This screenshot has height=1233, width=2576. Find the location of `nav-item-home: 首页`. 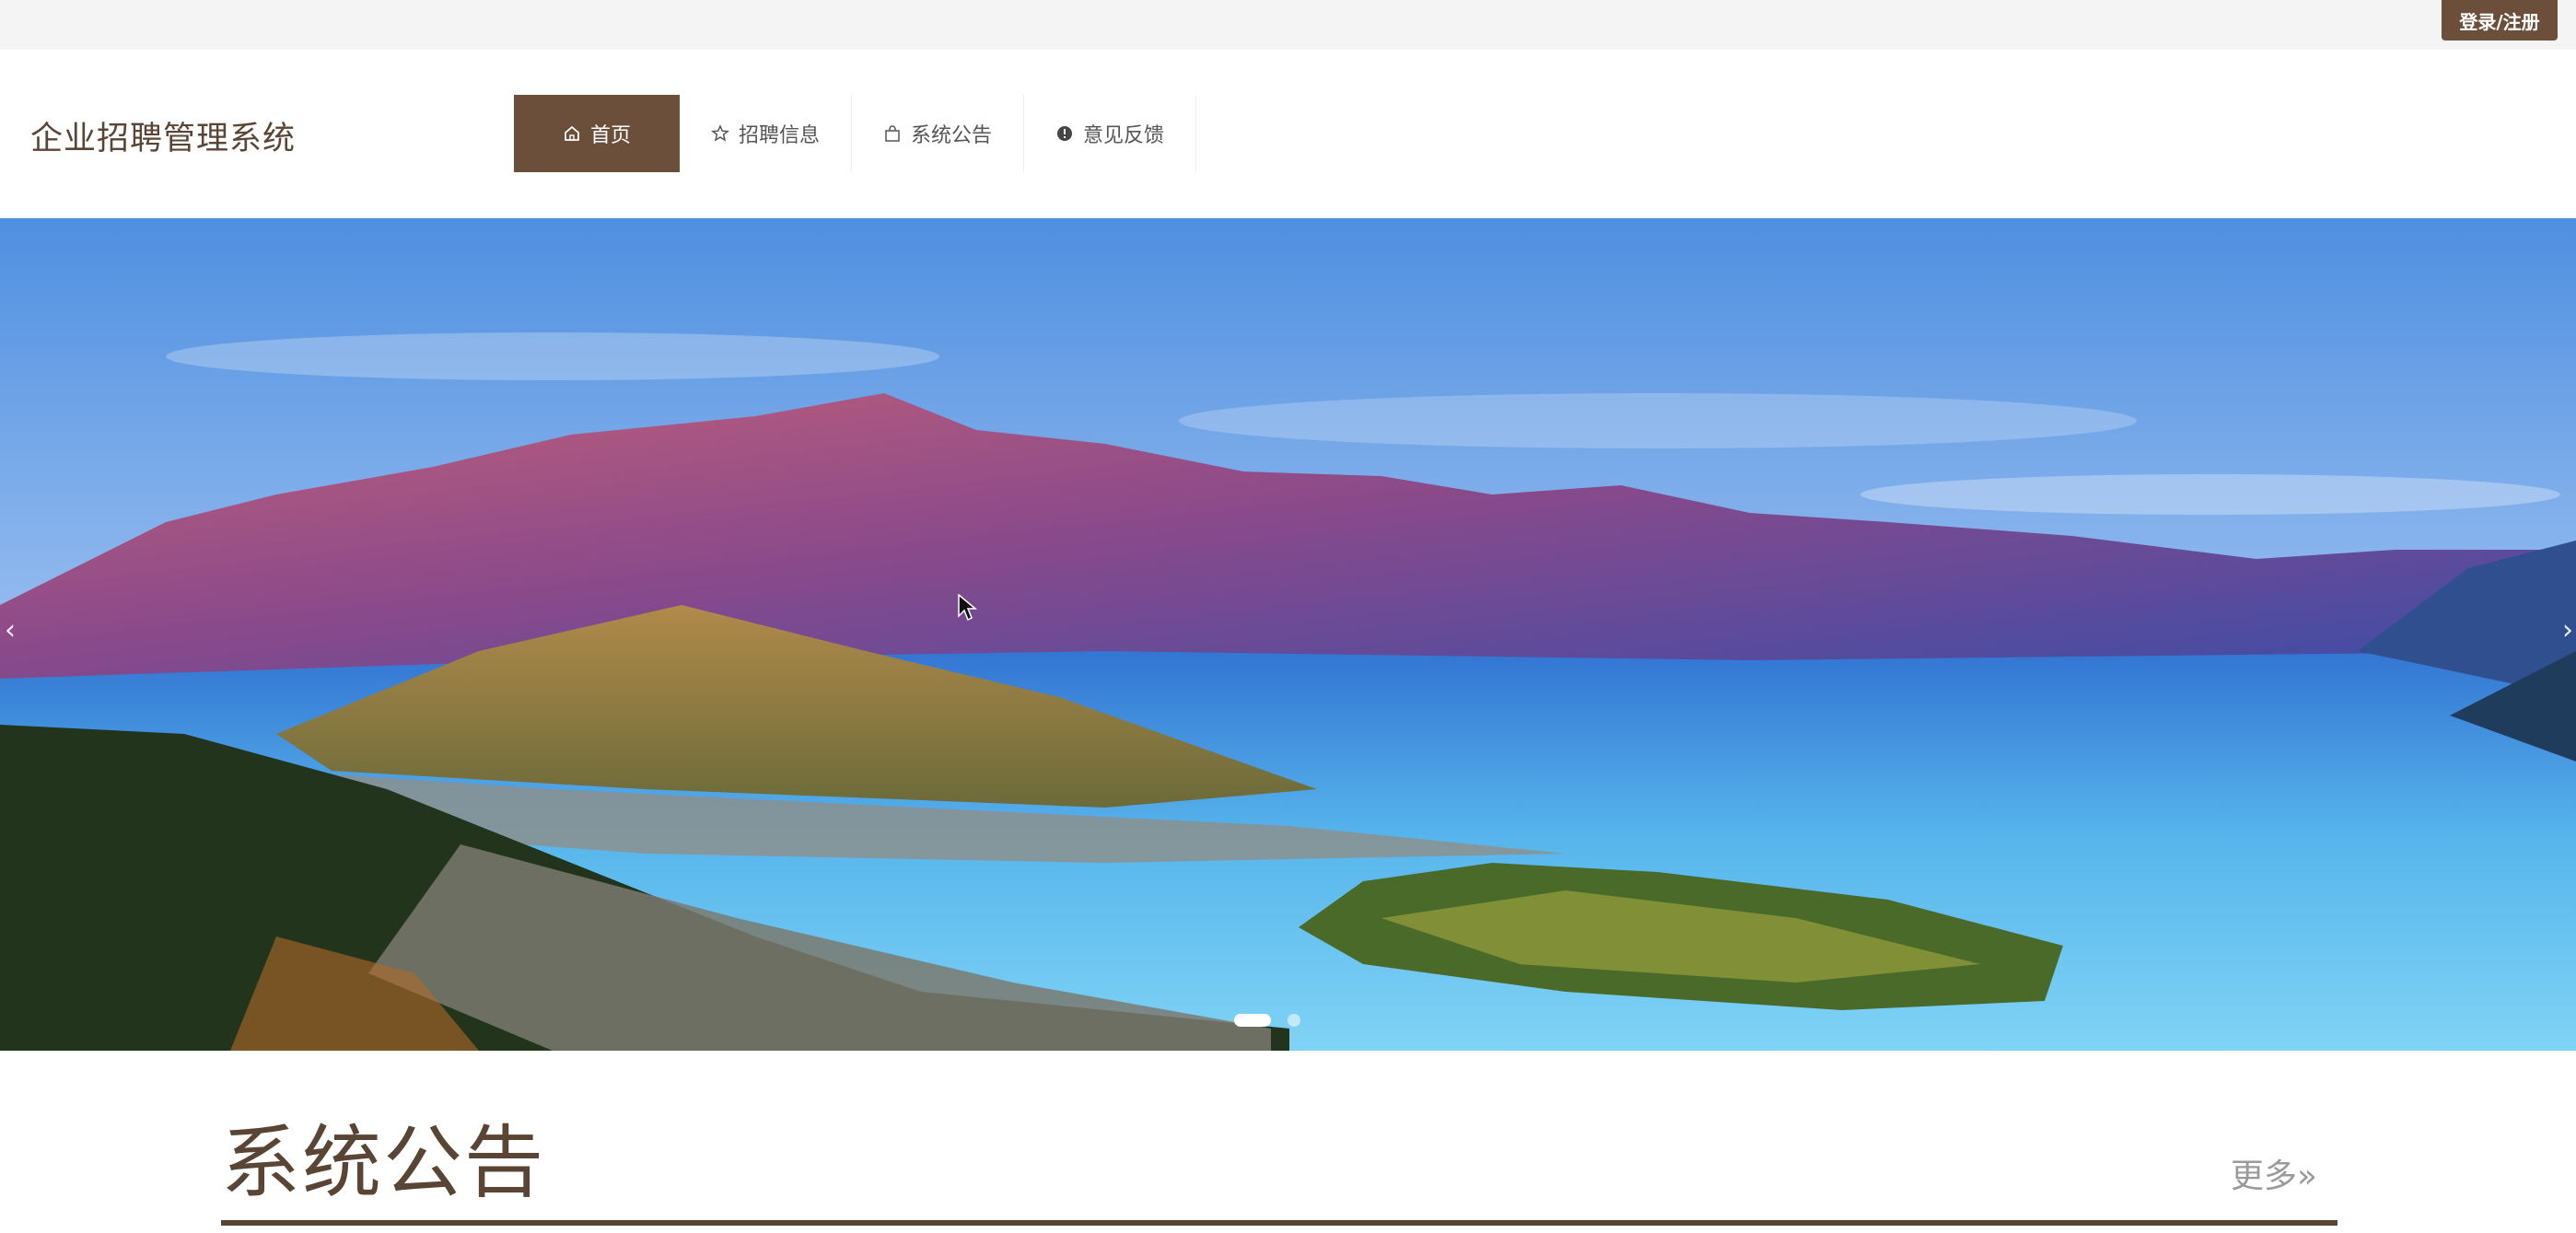

nav-item-home: 首页 is located at coordinates (597, 133).